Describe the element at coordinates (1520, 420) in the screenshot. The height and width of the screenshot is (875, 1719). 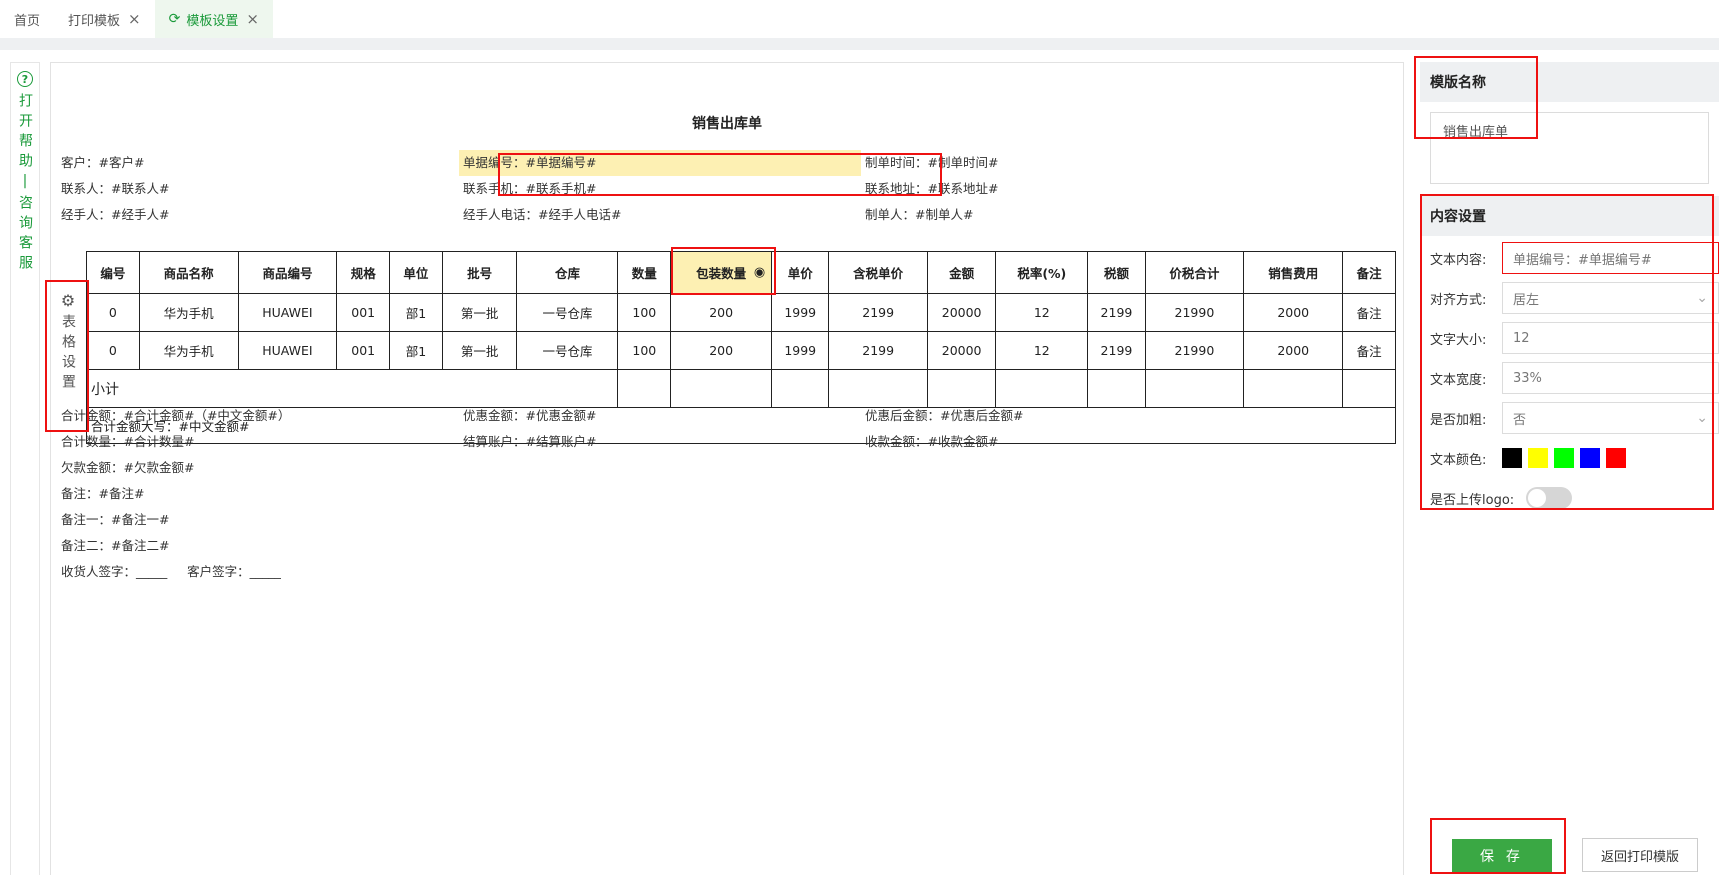
I see `bold-value: 否` at that location.